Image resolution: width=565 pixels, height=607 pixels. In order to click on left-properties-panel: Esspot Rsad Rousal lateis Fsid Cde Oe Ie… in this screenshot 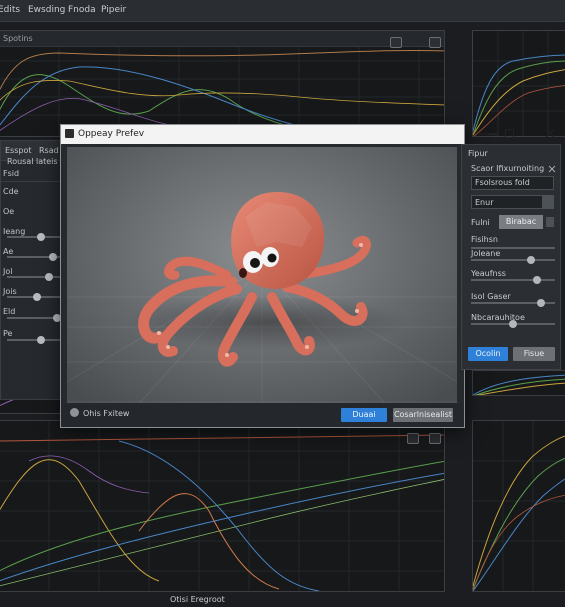, I will do `click(33, 270)`.